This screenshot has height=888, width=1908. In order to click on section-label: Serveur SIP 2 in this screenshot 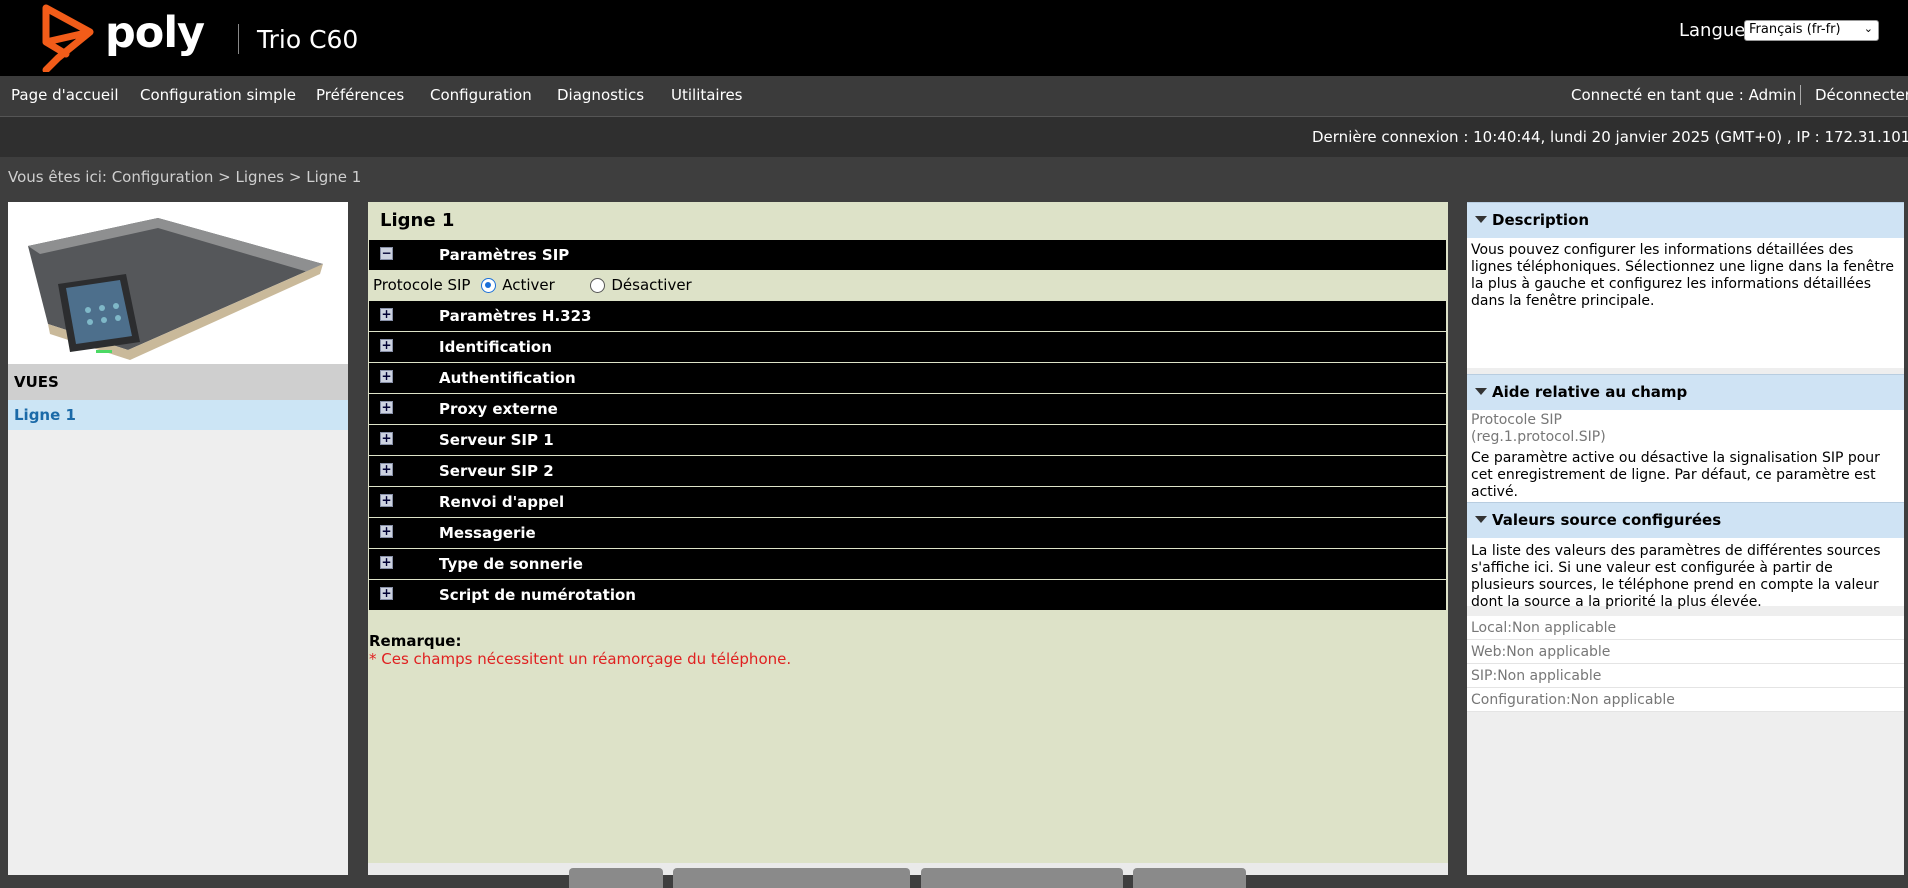, I will do `click(496, 471)`.